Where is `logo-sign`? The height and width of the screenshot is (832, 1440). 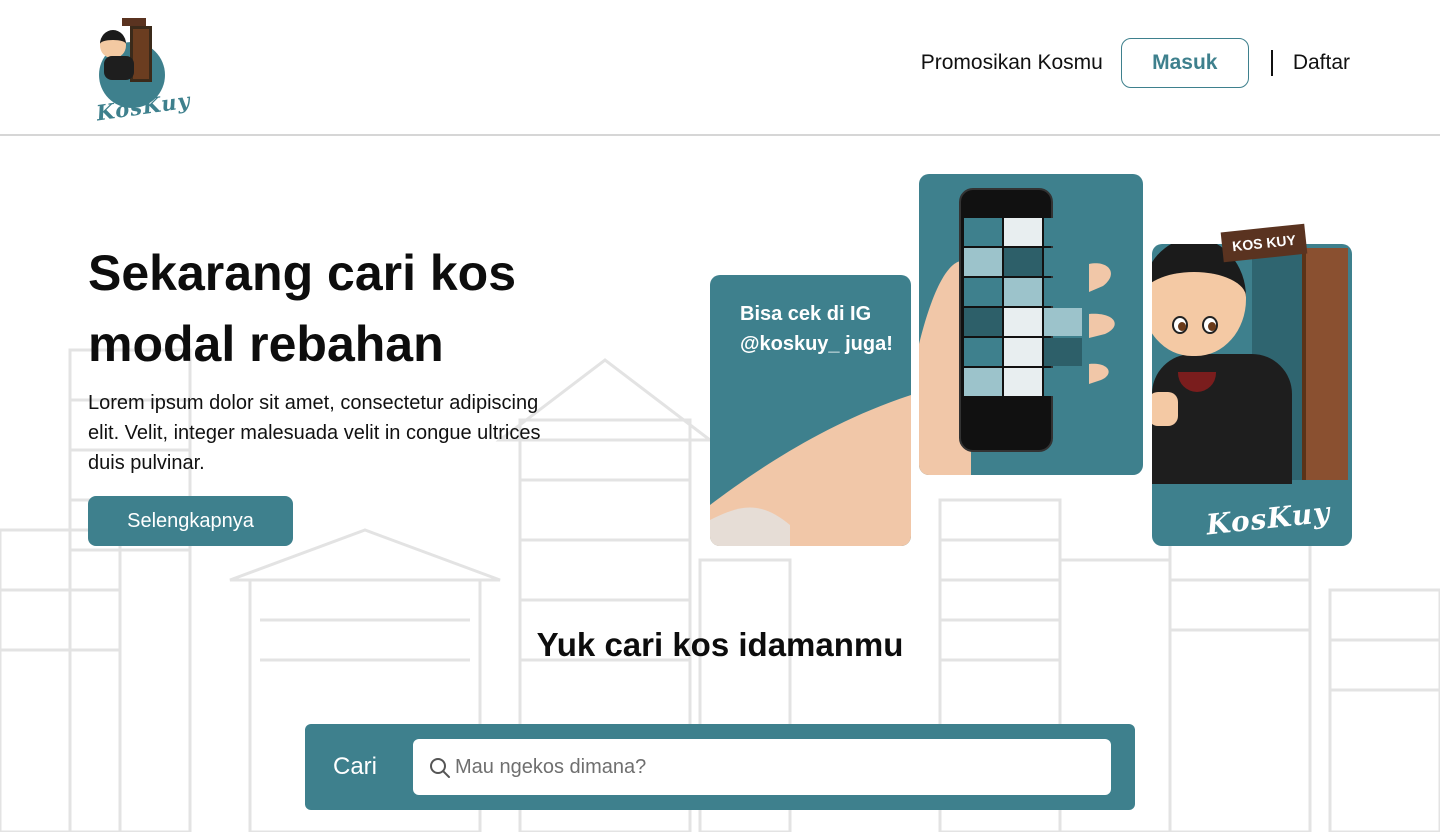 logo-sign is located at coordinates (134, 22).